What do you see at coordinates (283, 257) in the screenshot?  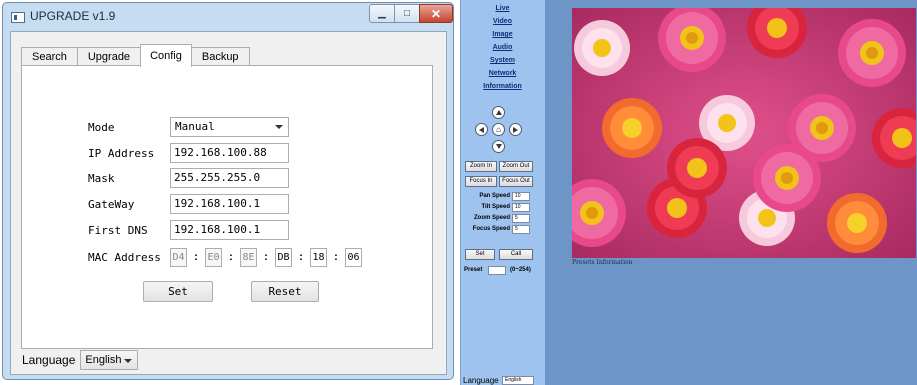 I see `mac-octet-4: DB` at bounding box center [283, 257].